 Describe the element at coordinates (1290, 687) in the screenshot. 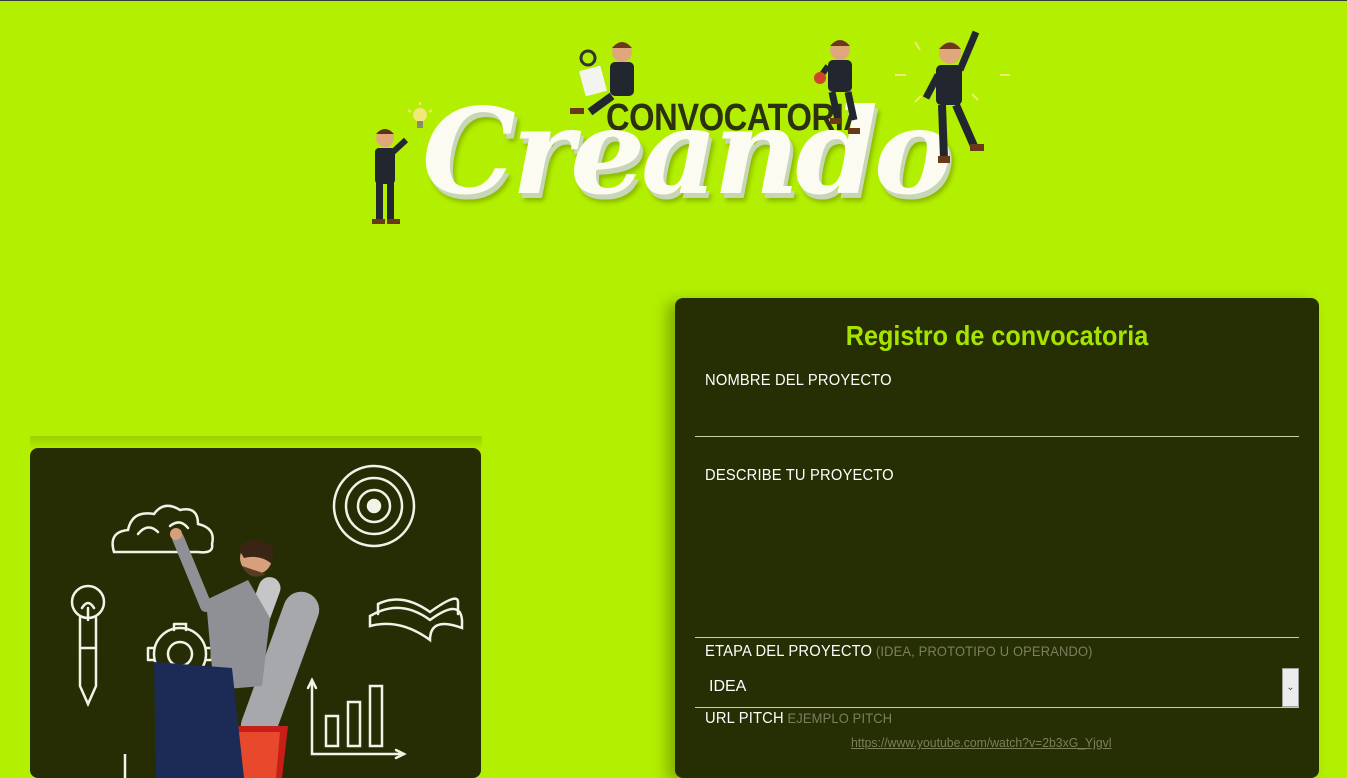

I see `chevron-down-icon: ⌄` at that location.